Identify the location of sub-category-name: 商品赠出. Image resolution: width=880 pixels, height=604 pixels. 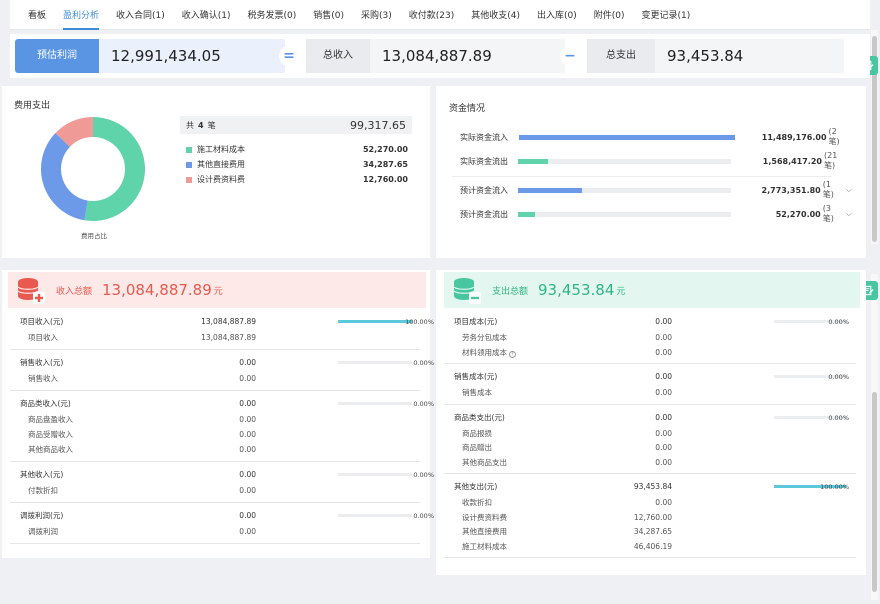
(477, 448).